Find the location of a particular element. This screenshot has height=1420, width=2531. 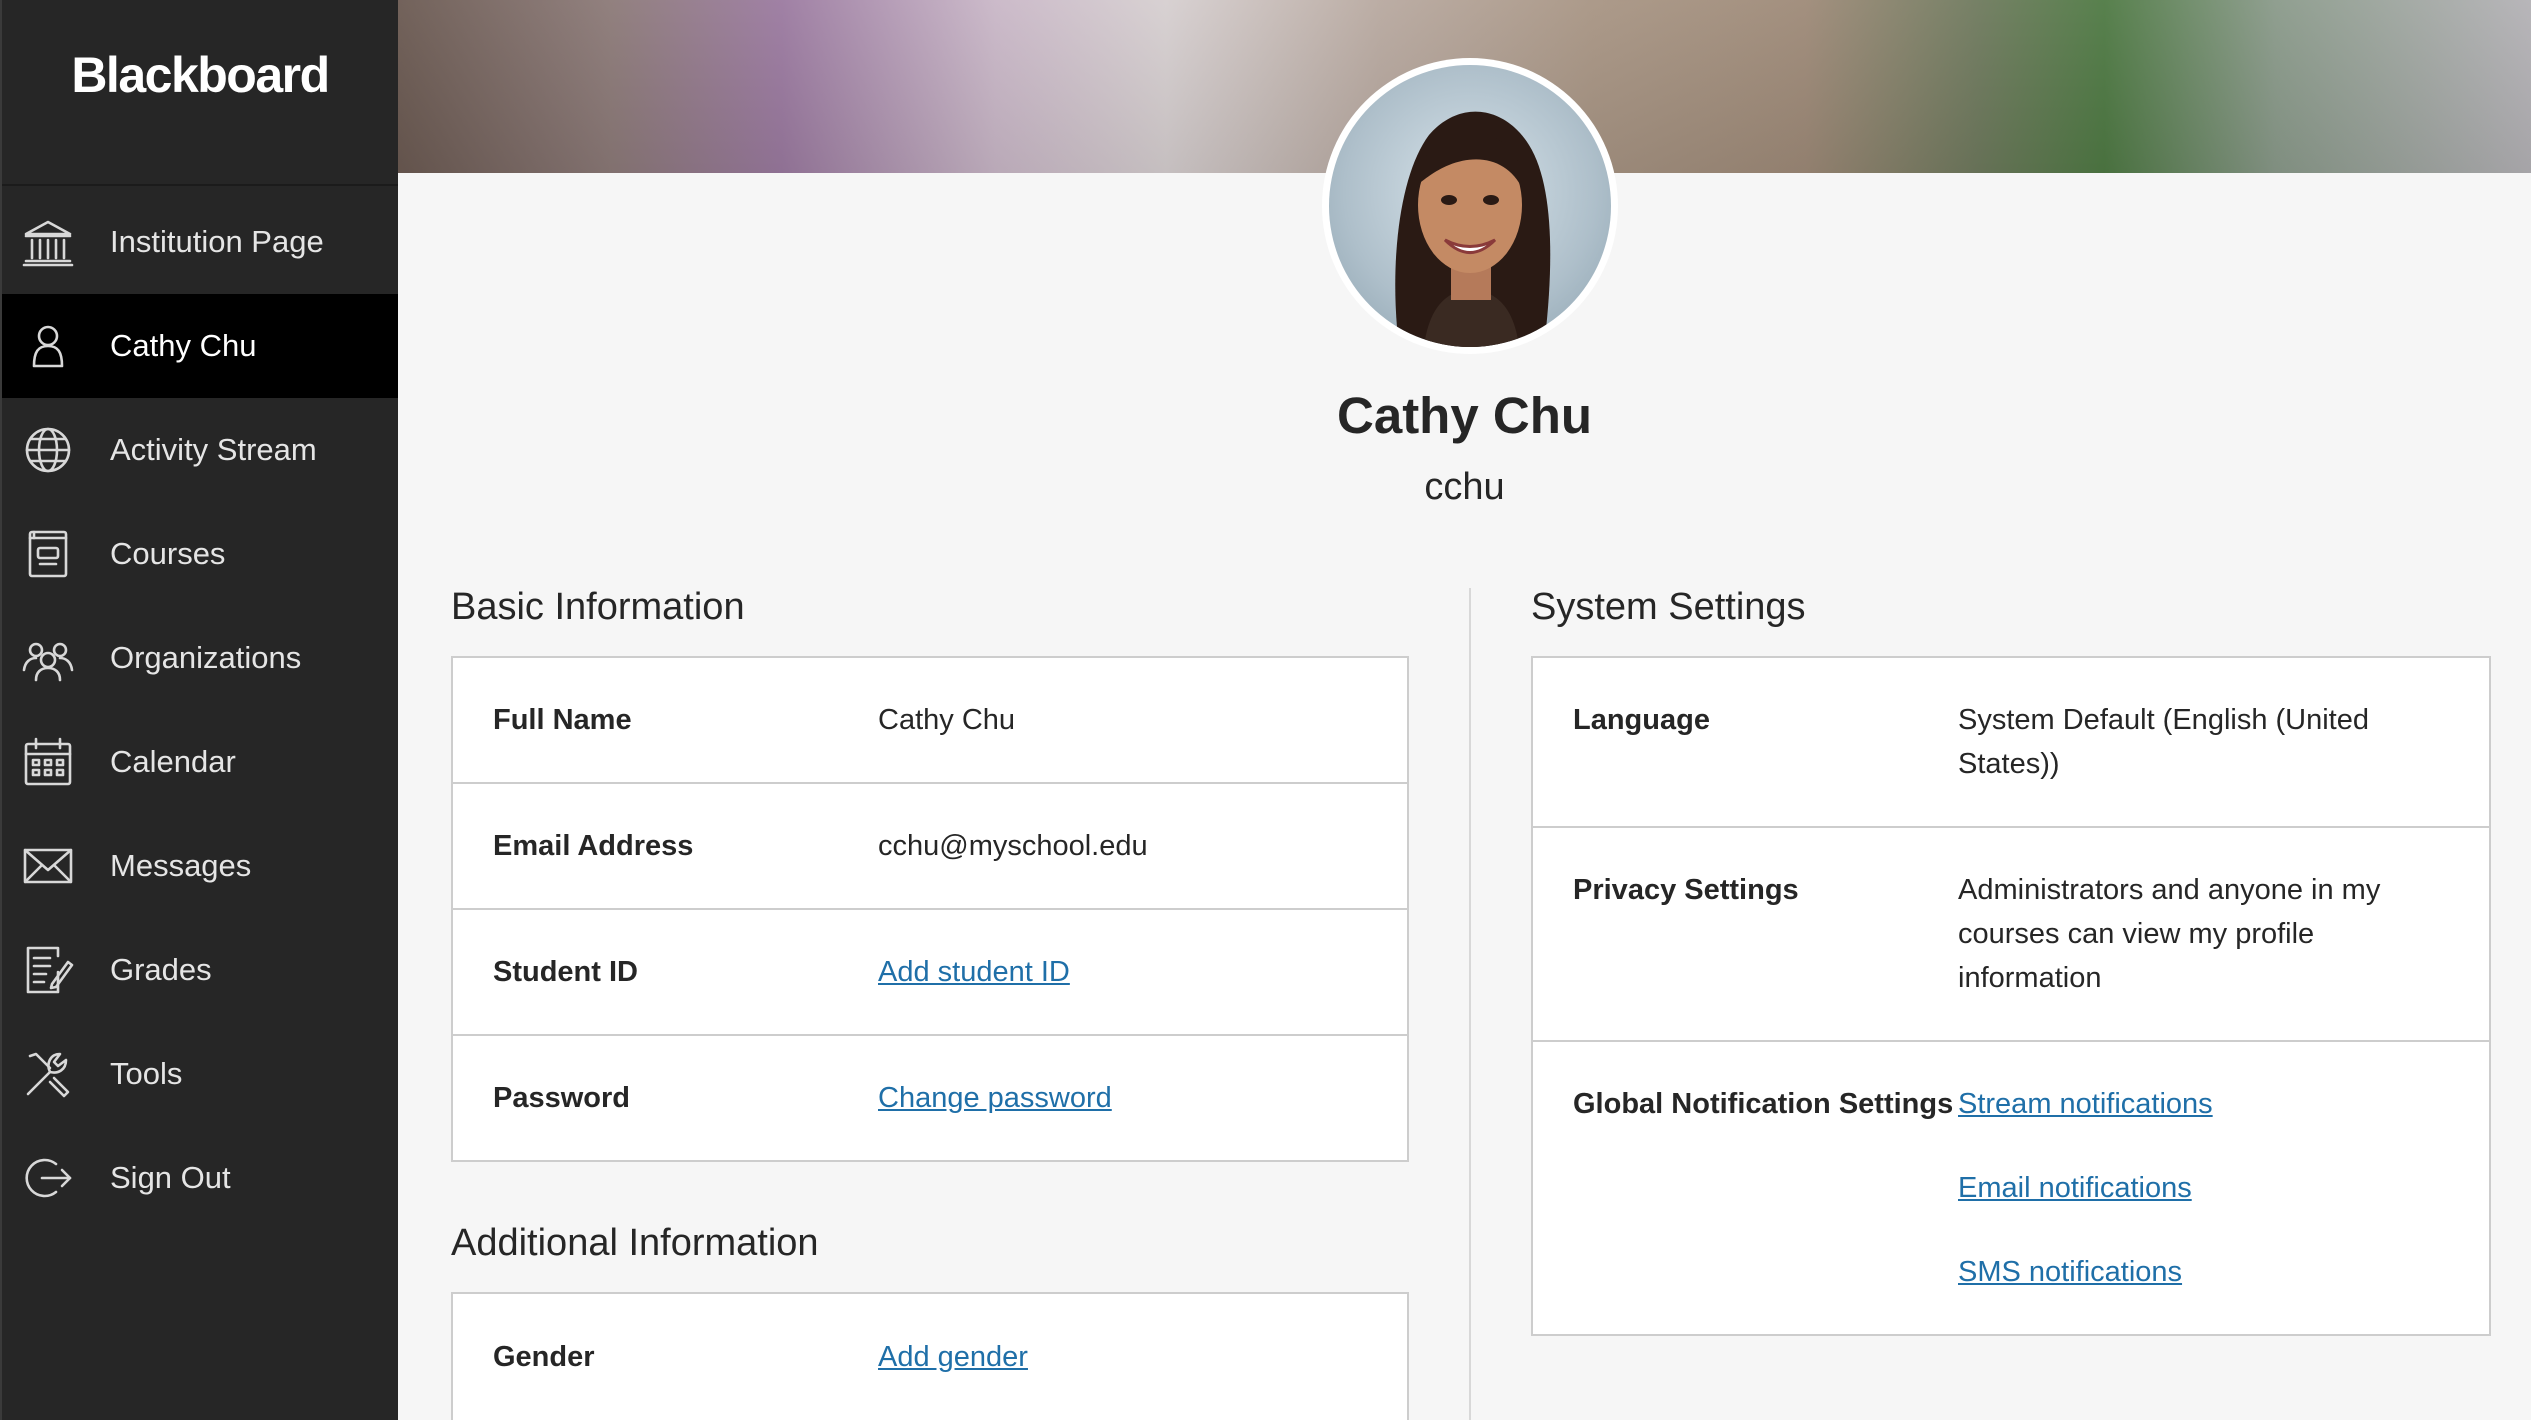

avatar is located at coordinates (1470, 206).